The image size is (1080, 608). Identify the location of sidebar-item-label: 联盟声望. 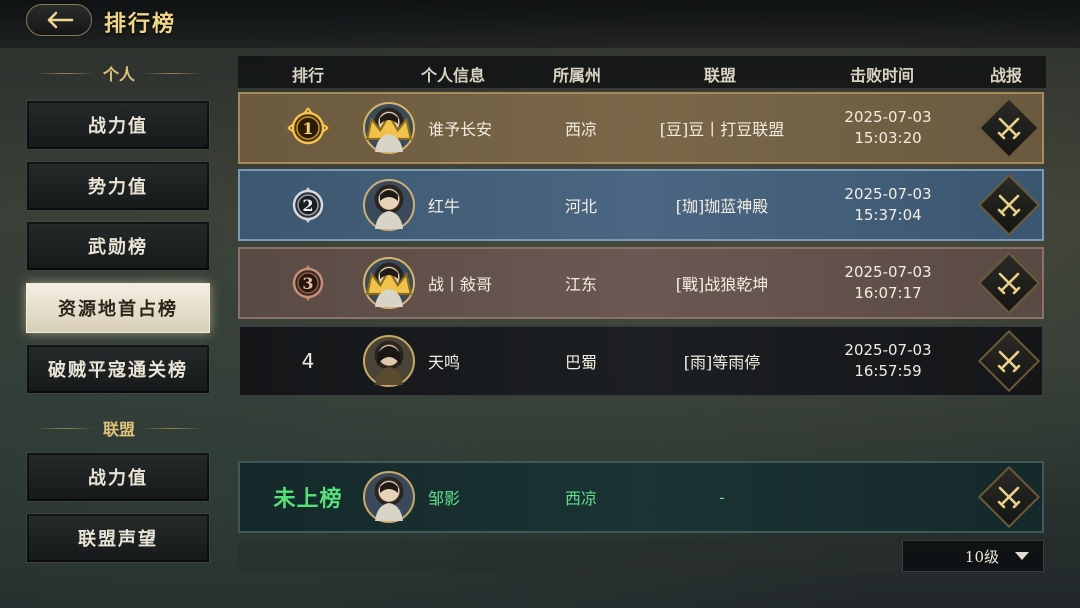
(118, 539).